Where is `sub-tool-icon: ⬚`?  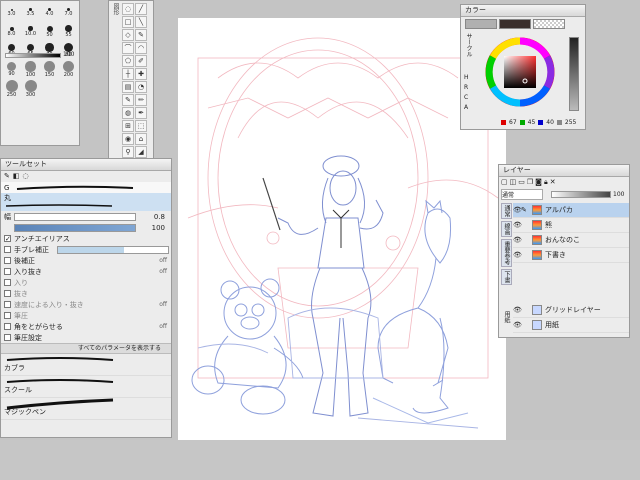
sub-tool-icon: ⬚ is located at coordinates (141, 126).